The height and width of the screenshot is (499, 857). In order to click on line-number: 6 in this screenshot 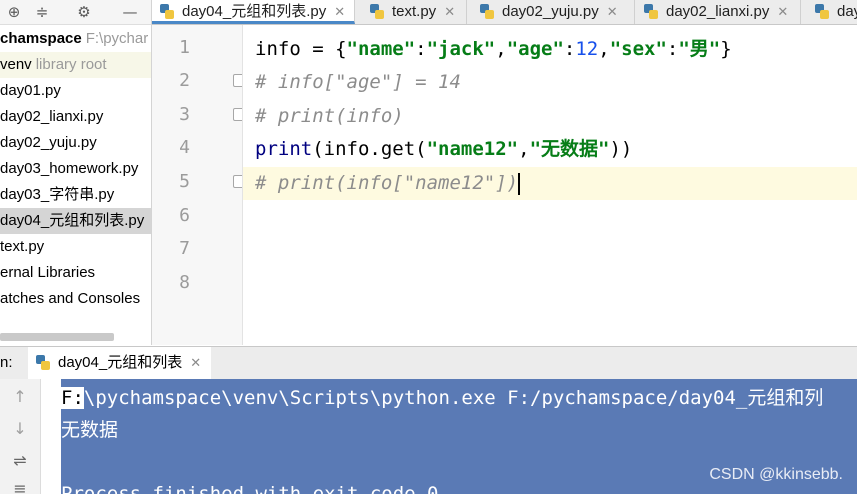, I will do `click(184, 215)`.